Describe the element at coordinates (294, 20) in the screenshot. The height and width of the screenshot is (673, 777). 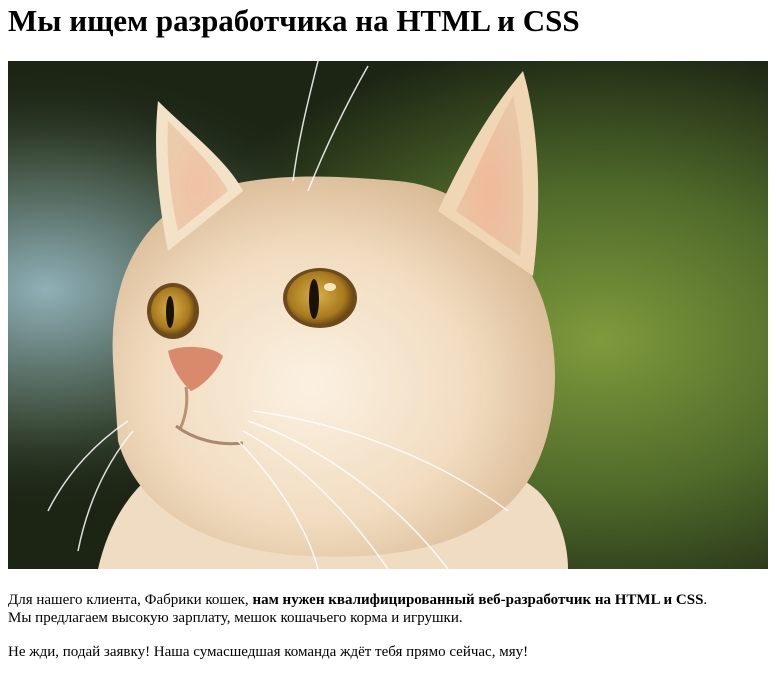
I see `page-title: Мы ищем разработчика на HTML и CSS` at that location.